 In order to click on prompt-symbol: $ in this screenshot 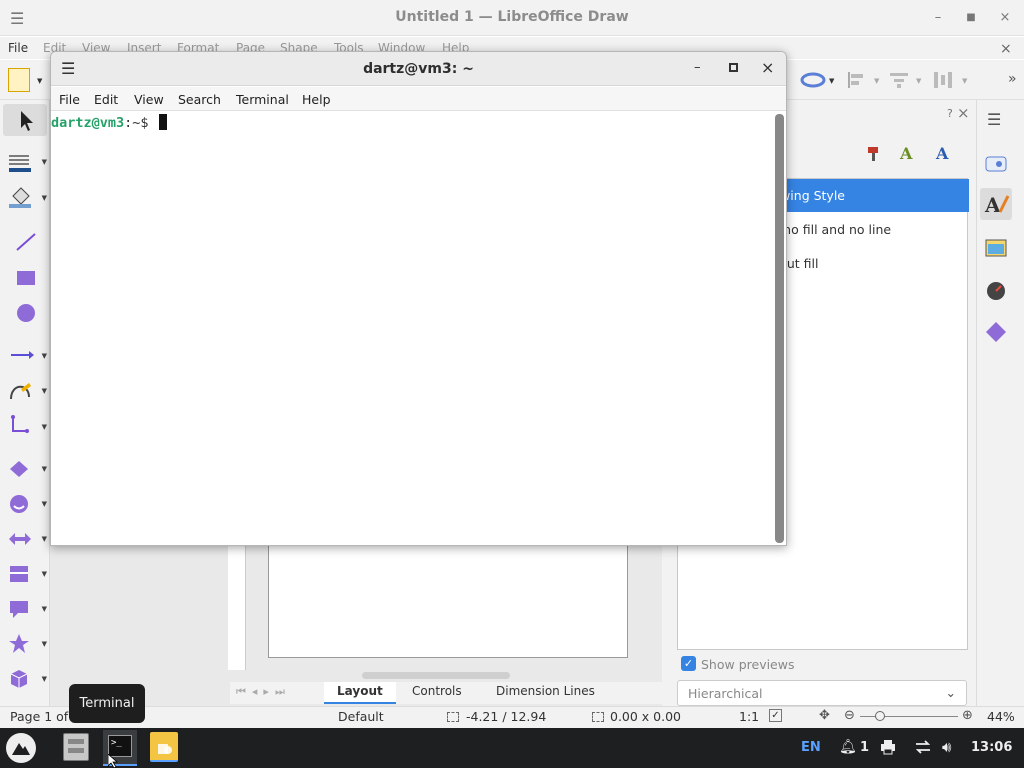, I will do `click(148, 123)`.